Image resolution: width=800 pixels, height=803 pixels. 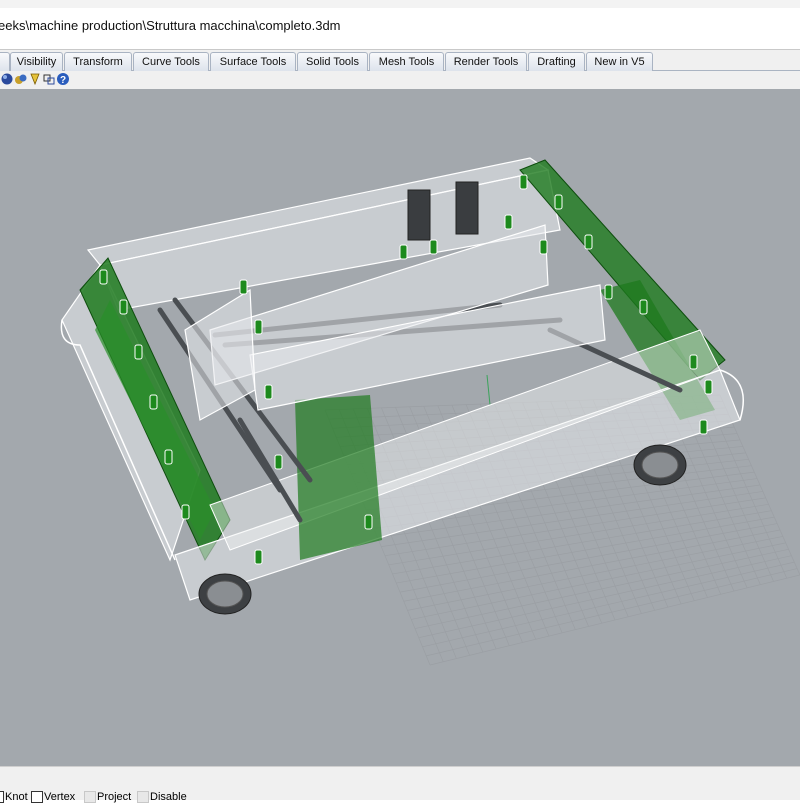 What do you see at coordinates (49, 79) in the screenshot?
I see `render-setup-icon` at bounding box center [49, 79].